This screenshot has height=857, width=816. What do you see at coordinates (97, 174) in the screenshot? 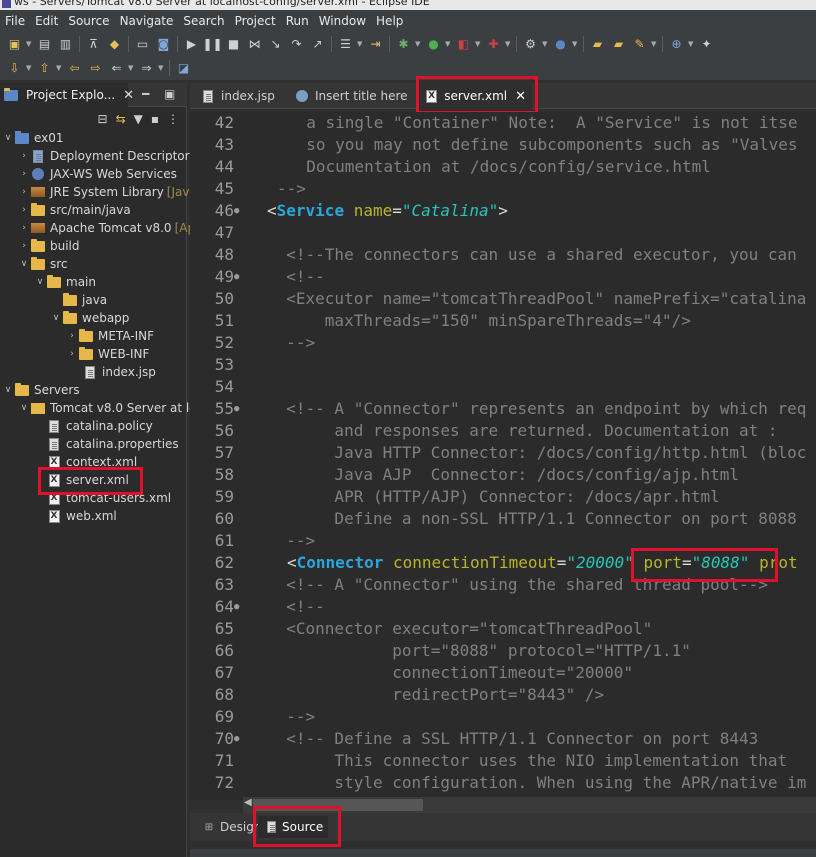
I see `tree-item-jaxws: › JAX-WS Web Services` at bounding box center [97, 174].